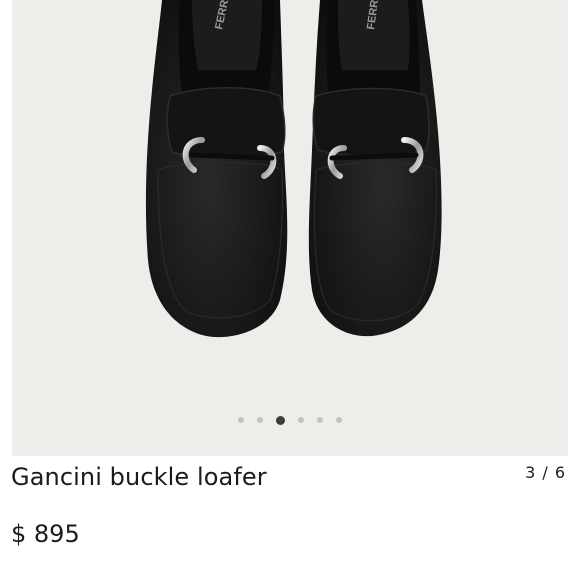 This screenshot has height=580, width=580. I want to click on left-loafer: FERRAGAMO, so click(216, 169).